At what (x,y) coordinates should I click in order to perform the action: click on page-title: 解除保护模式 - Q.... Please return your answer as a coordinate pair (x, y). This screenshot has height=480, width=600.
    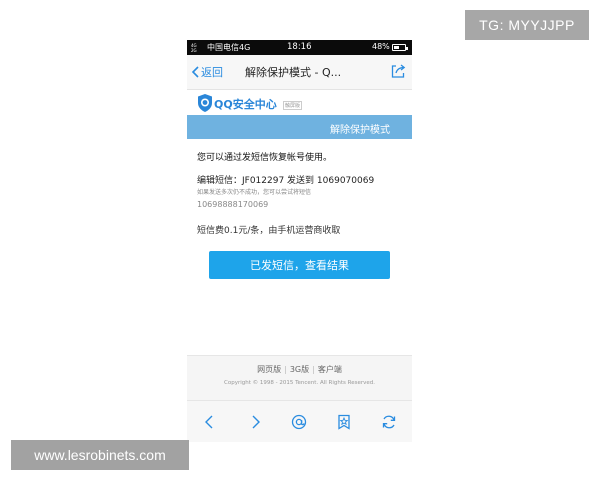
    Looking at the image, I should click on (293, 72).